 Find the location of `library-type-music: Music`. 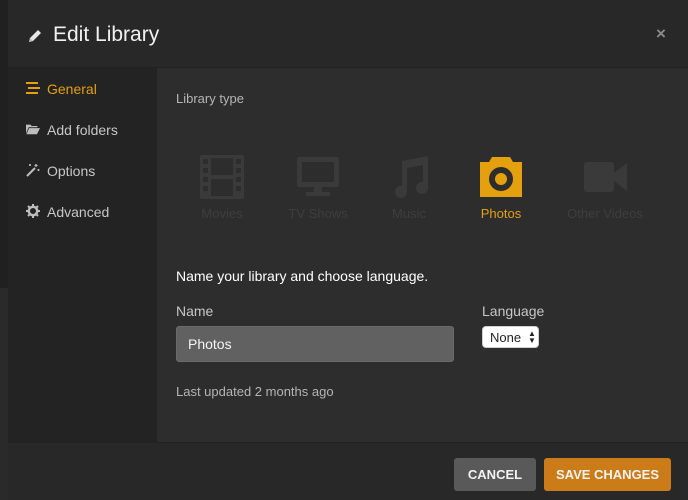

library-type-music: Music is located at coordinates (409, 189).